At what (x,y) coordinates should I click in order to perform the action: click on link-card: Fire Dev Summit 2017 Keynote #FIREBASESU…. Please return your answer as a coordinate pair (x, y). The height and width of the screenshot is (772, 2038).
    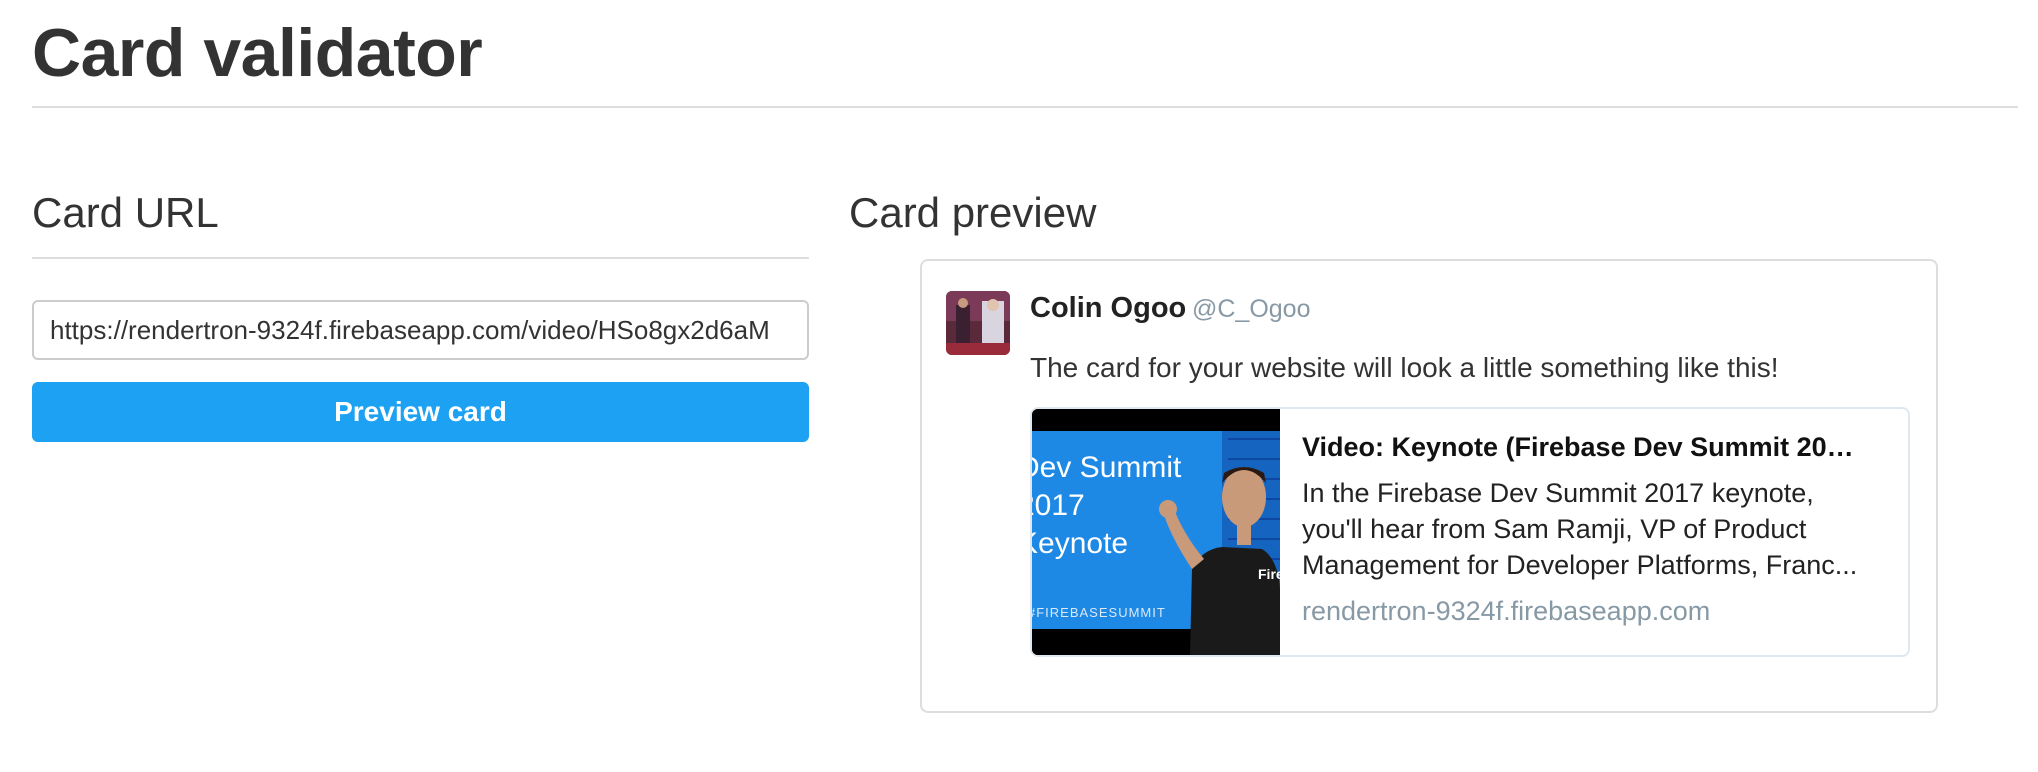
    Looking at the image, I should click on (1470, 532).